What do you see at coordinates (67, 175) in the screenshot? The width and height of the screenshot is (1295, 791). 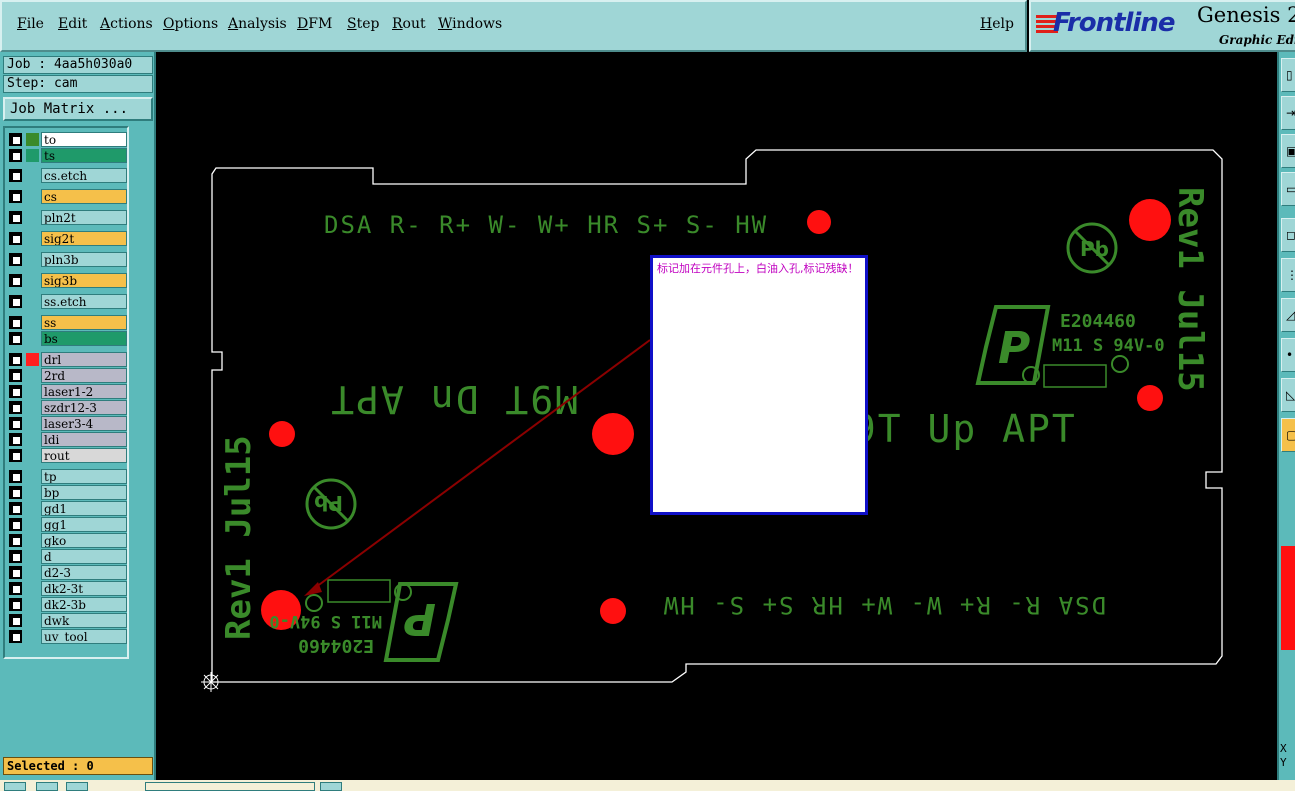 I see `layer-row: cs.etch` at bounding box center [67, 175].